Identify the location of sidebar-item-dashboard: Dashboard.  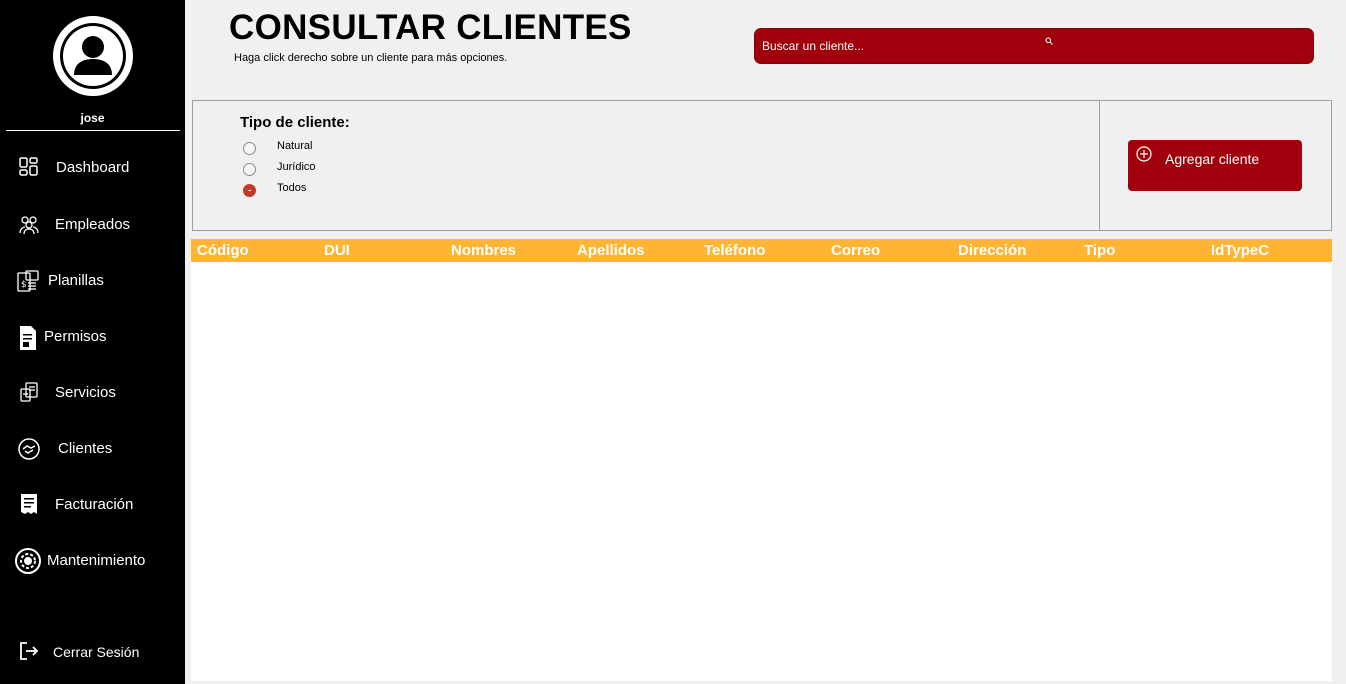
(92, 167).